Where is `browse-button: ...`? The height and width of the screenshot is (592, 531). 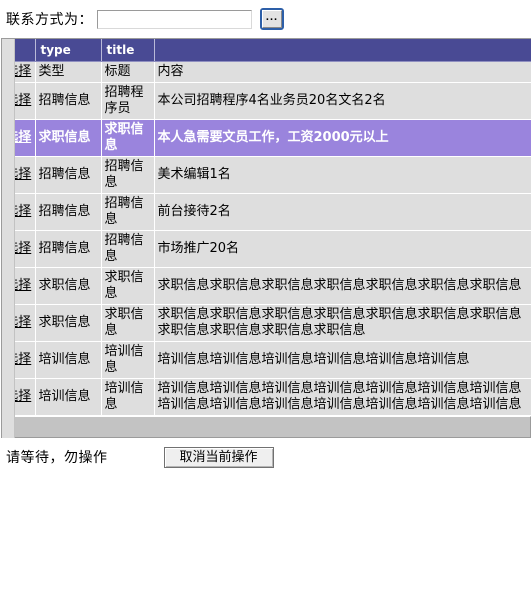
browse-button: ... is located at coordinates (272, 19).